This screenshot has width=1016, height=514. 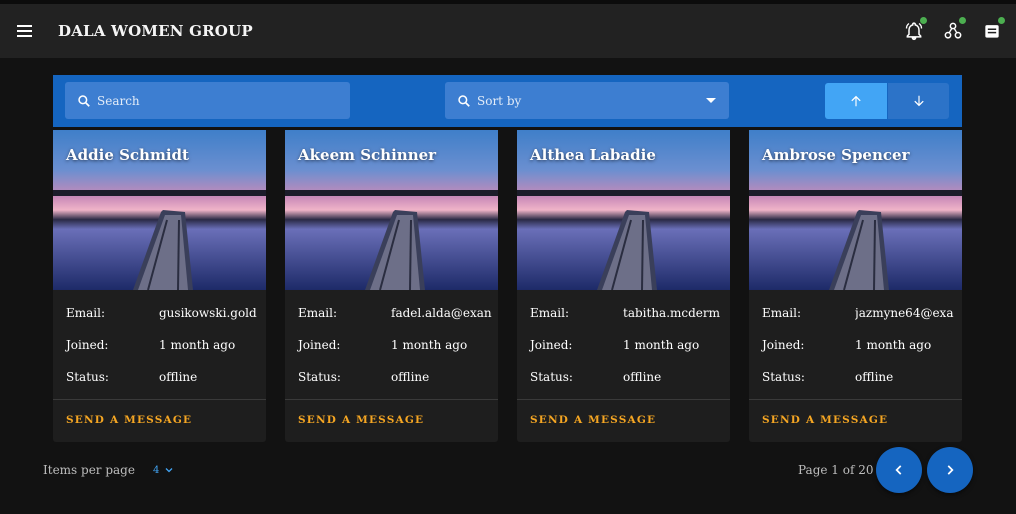 What do you see at coordinates (855, 210) in the screenshot?
I see `card-cover-image: Ambrose Spencer` at bounding box center [855, 210].